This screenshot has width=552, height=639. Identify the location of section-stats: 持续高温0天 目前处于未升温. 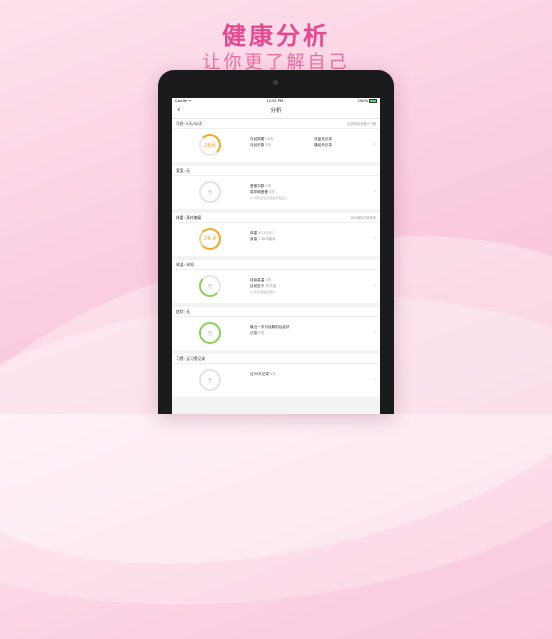
(263, 283).